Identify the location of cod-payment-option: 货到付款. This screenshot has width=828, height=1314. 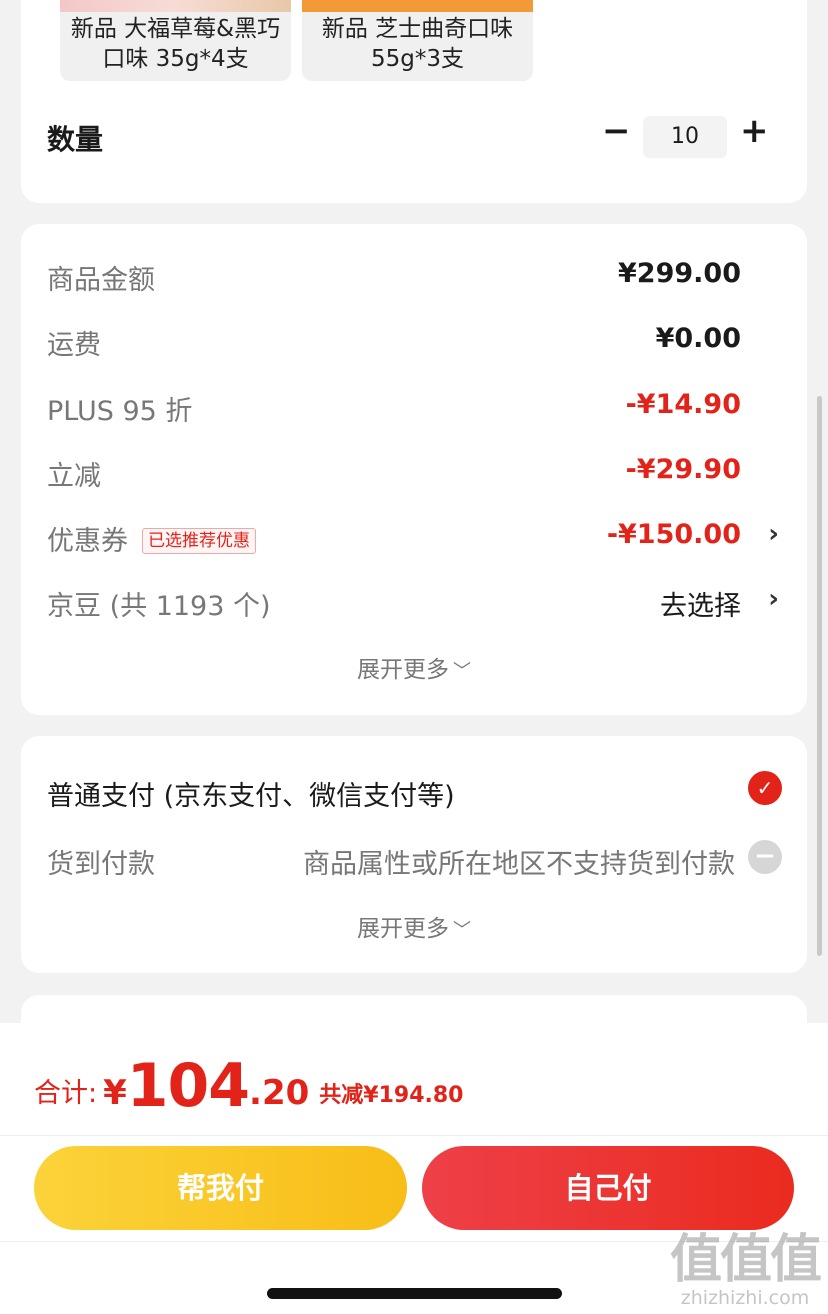
(101, 864).